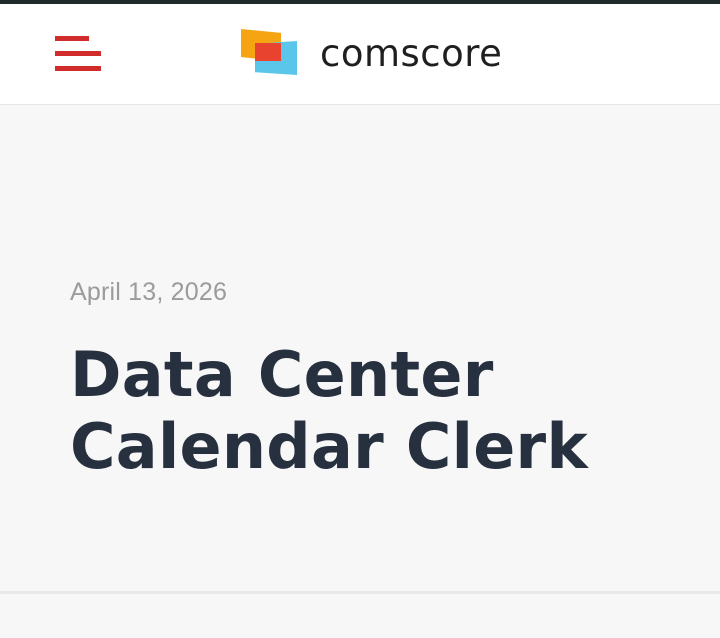 Image resolution: width=720 pixels, height=638 pixels. What do you see at coordinates (360, 616) in the screenshot?
I see `below-fold-area` at bounding box center [360, 616].